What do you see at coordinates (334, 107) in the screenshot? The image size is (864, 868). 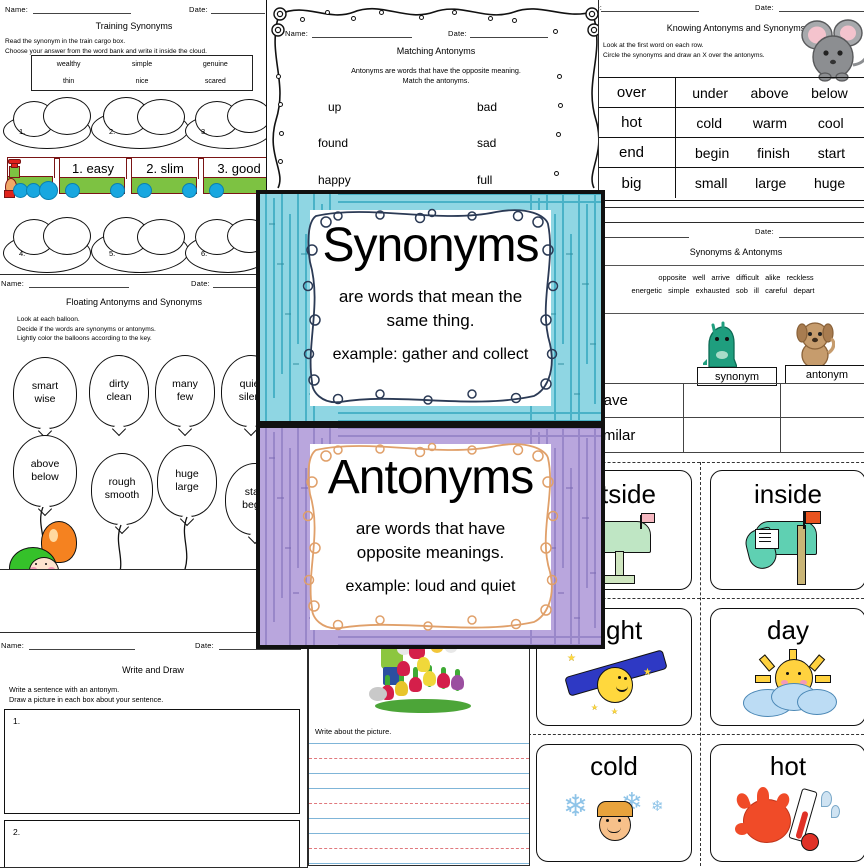 I see `match-left-word: up` at bounding box center [334, 107].